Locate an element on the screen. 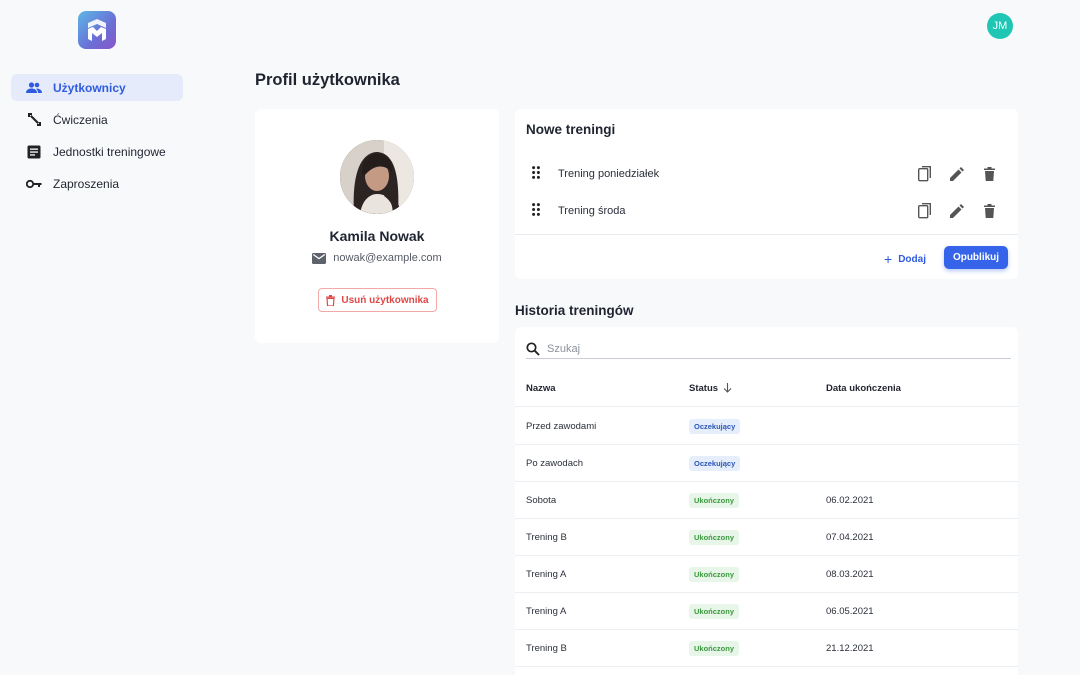  sidebar-item-training-units: Jednostki treningowe is located at coordinates (97, 151).